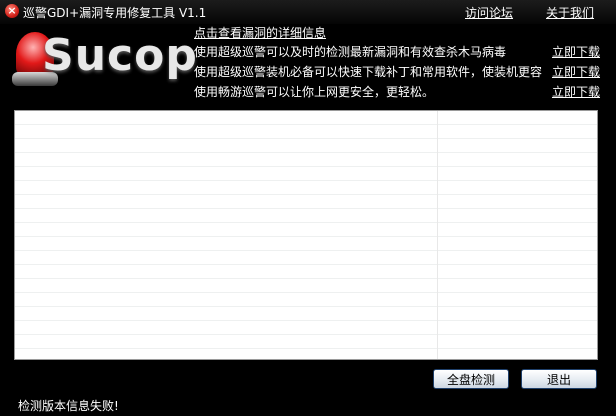  What do you see at coordinates (368, 72) in the screenshot?
I see `info-line-2: 使用超级巡警装机必备可以快速下载补丁和常用软件，使装机更容` at bounding box center [368, 72].